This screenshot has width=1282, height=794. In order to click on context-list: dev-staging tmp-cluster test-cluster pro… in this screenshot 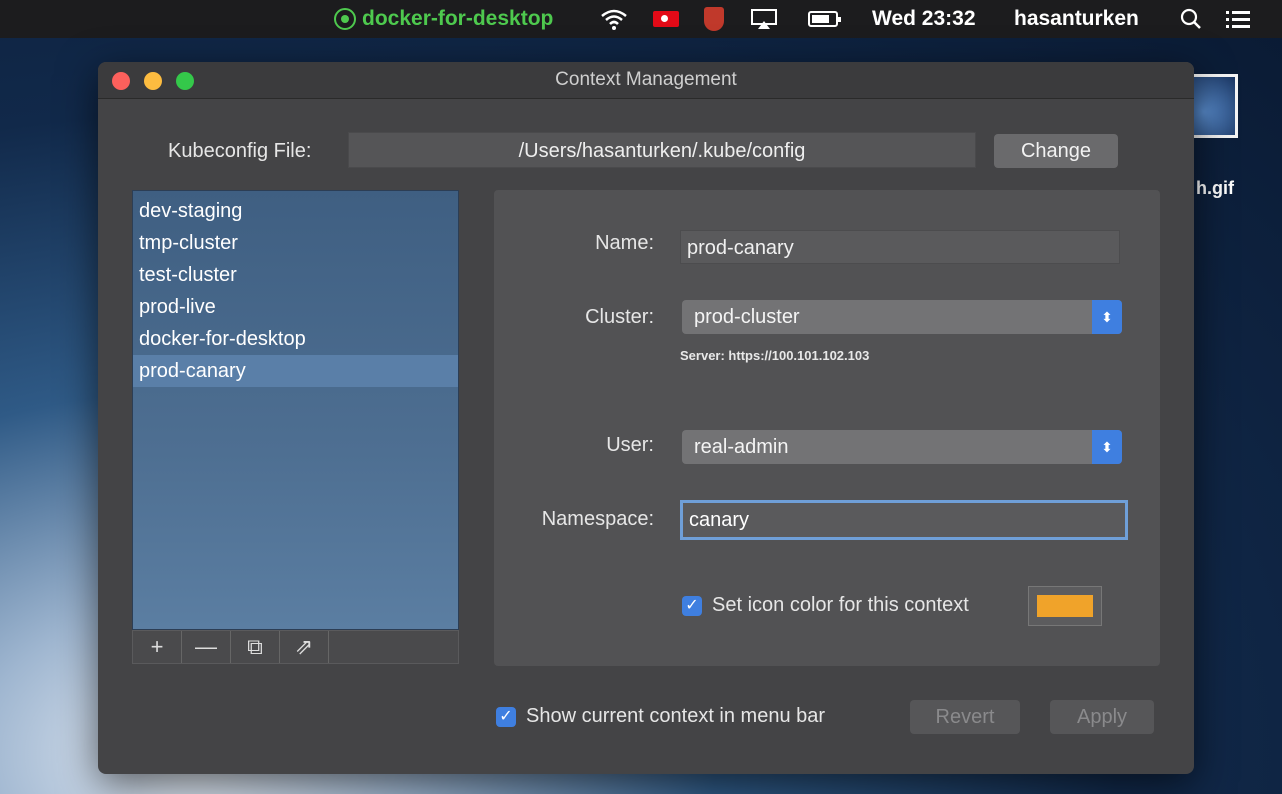, I will do `click(295, 410)`.